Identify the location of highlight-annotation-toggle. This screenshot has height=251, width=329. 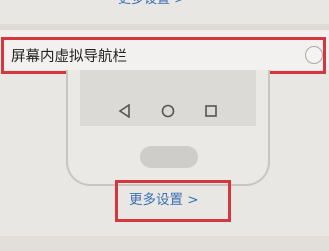
(163, 55).